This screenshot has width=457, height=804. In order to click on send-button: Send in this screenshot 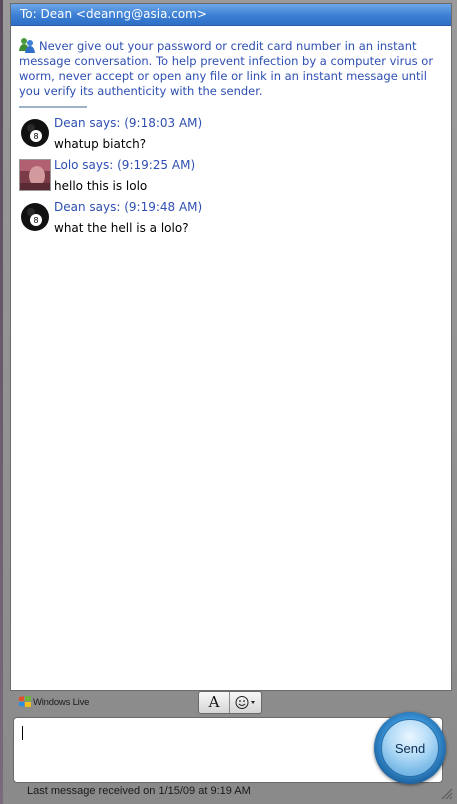, I will do `click(410, 748)`.